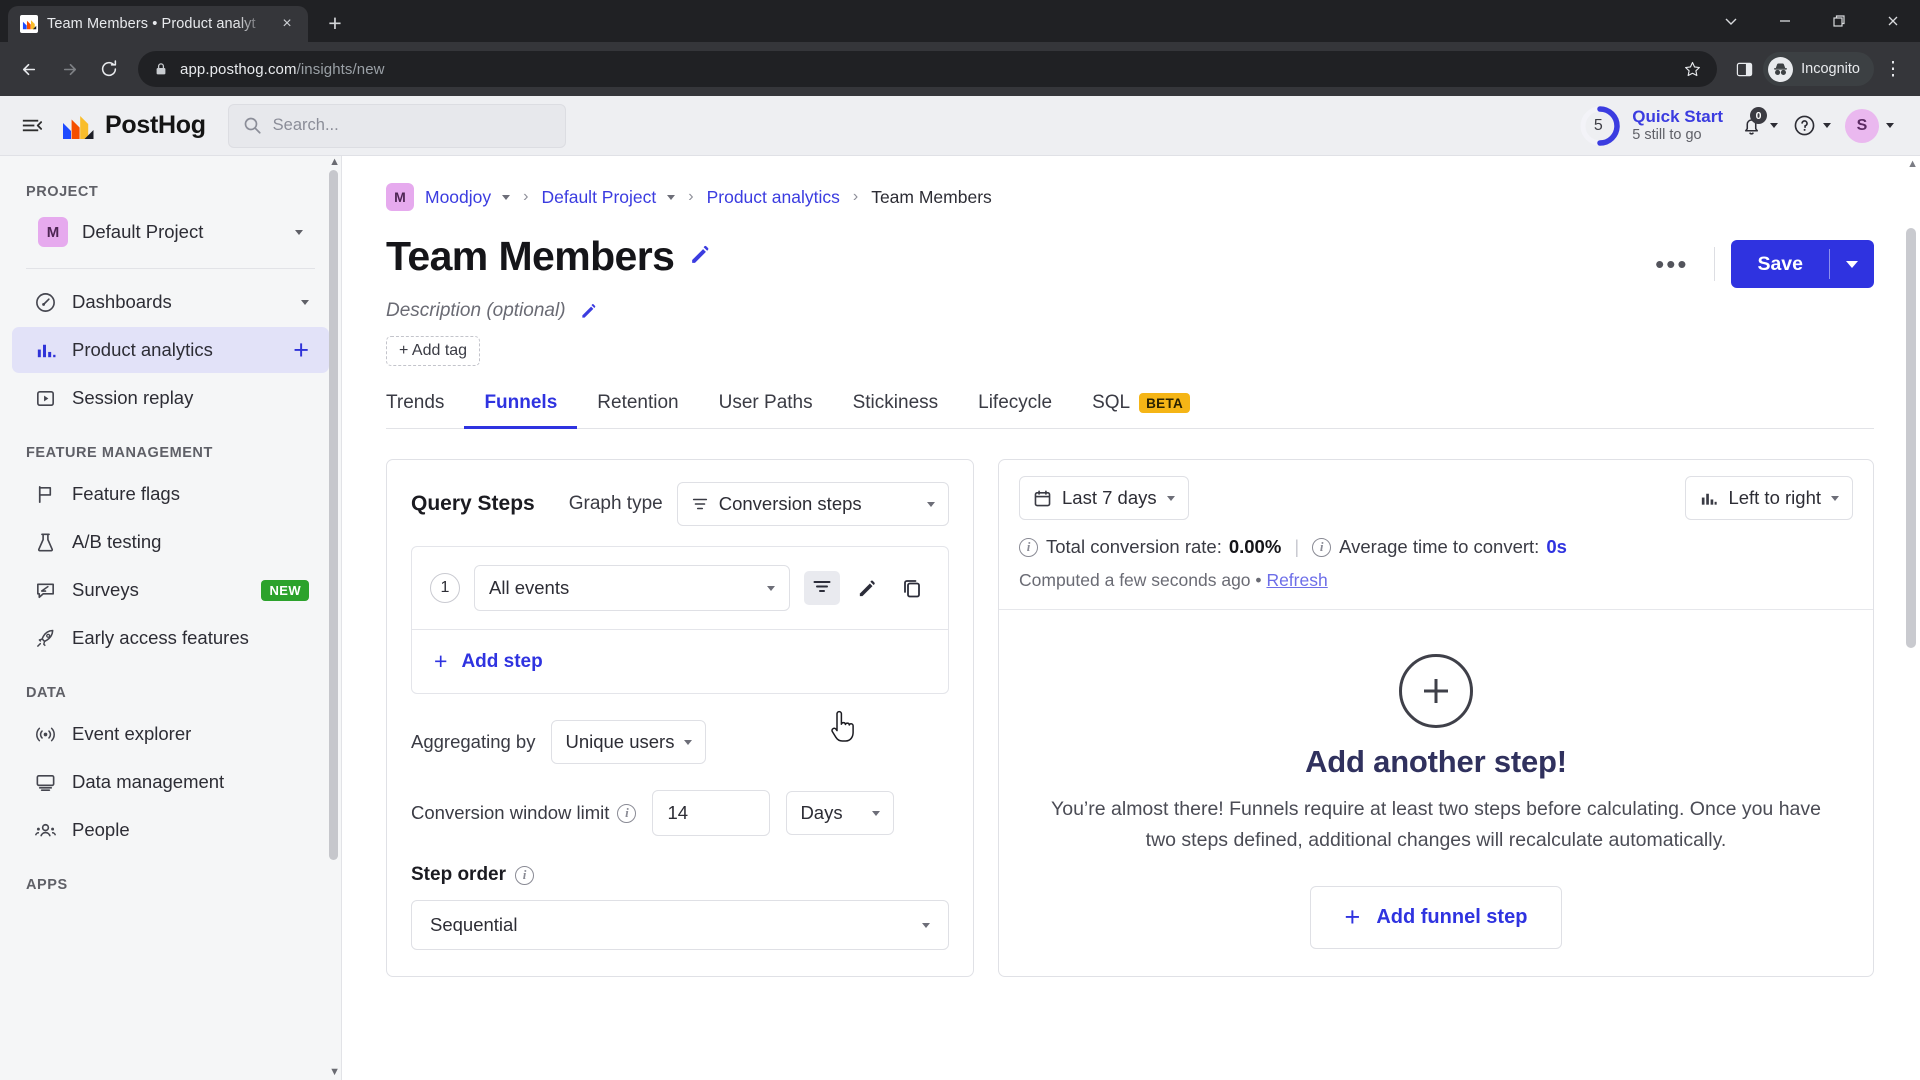  I want to click on filter-icon, so click(822, 588).